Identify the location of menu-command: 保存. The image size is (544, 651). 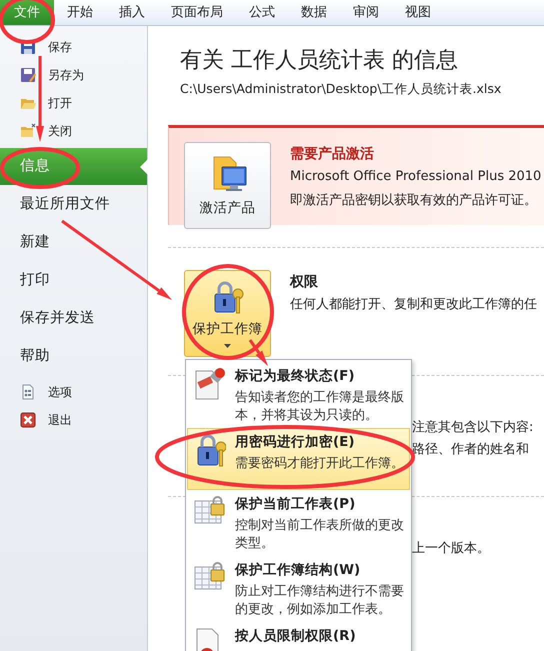
(73, 47).